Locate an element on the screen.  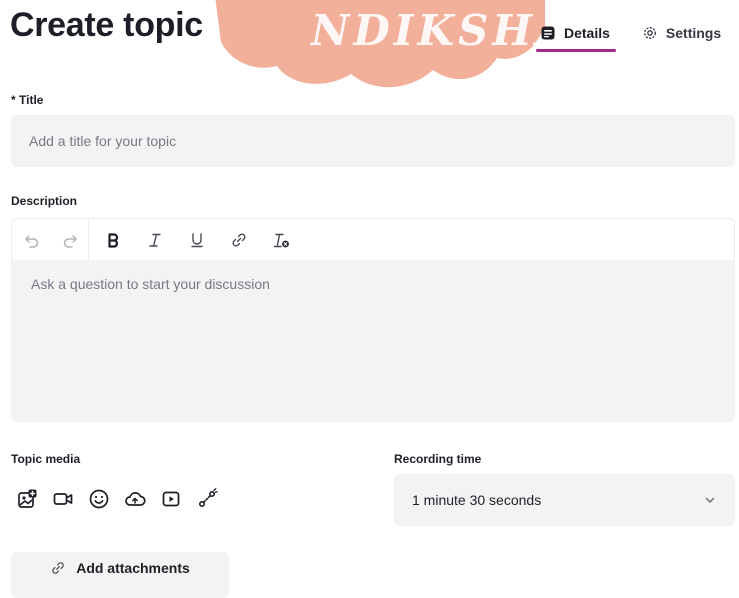
tab-settings: Settings is located at coordinates (681, 33).